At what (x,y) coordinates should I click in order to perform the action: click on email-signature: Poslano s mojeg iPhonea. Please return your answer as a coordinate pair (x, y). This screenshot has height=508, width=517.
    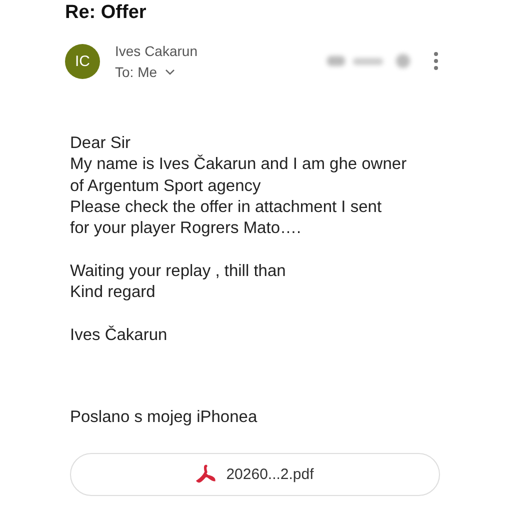
    Looking at the image, I should click on (164, 417).